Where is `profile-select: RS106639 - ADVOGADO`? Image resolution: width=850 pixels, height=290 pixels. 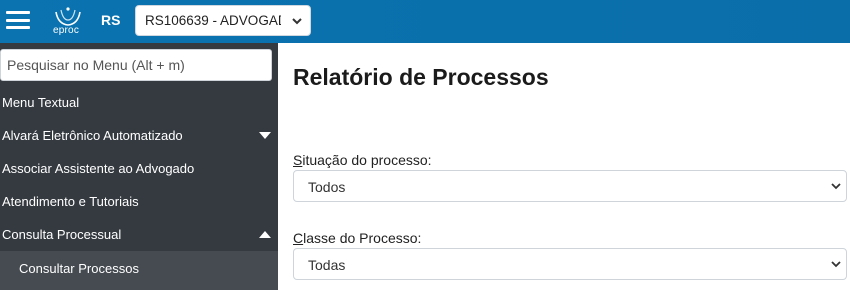
profile-select: RS106639 - ADVOGADO is located at coordinates (223, 20).